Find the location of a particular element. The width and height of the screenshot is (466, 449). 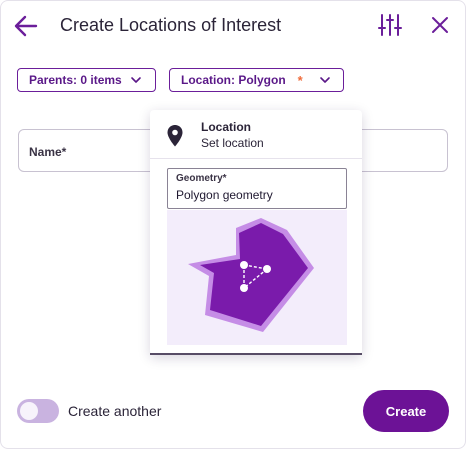

parents-filter-button: Parents: 0 items is located at coordinates (86, 80).